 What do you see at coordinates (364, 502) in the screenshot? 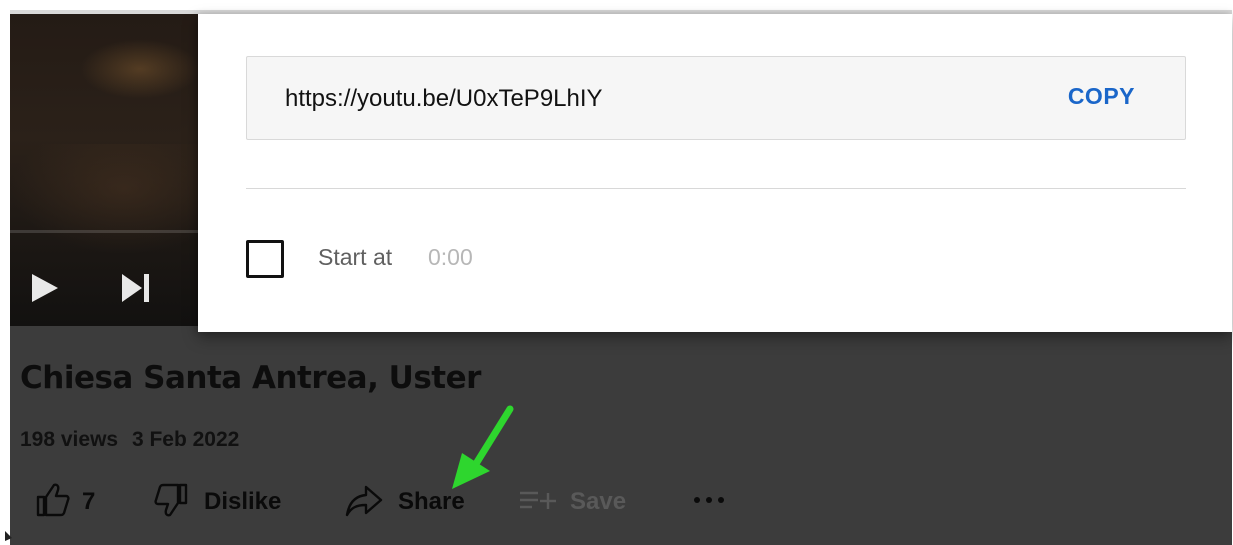
I see `share-arrow-icon` at bounding box center [364, 502].